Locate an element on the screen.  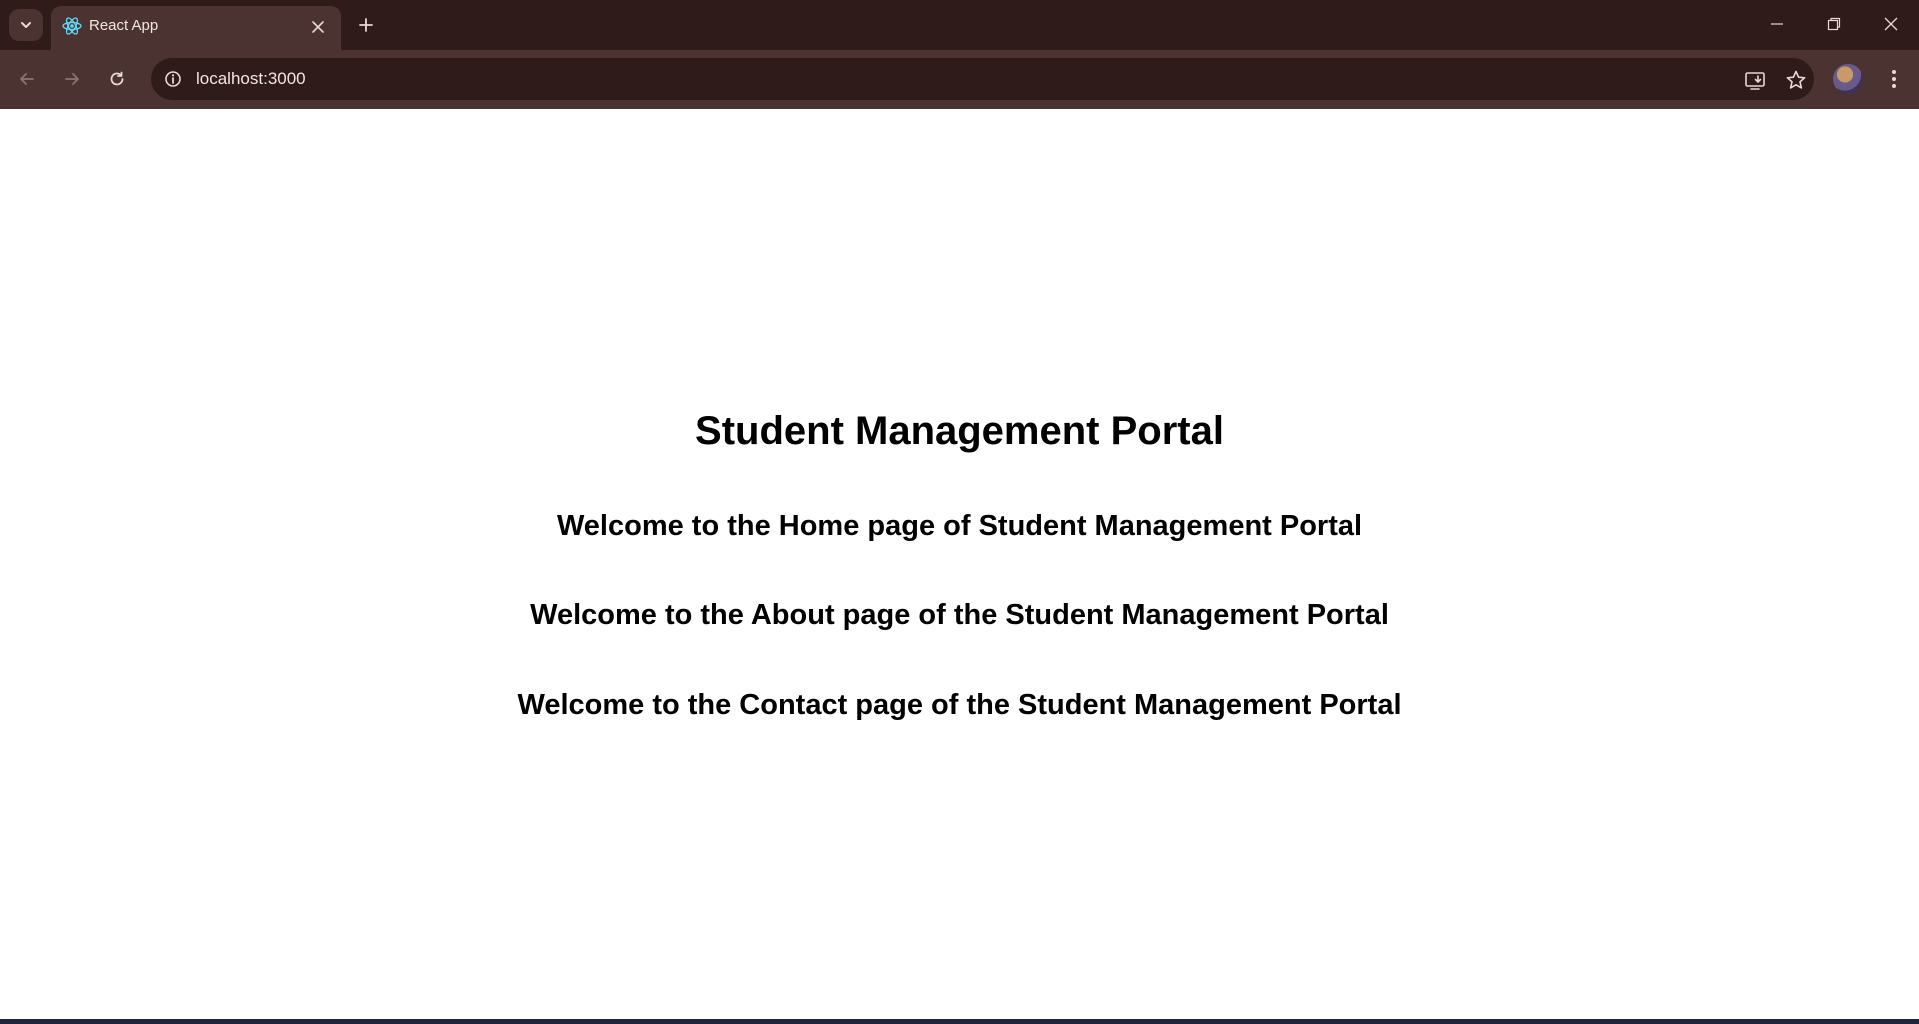
star-icon is located at coordinates (1796, 80).